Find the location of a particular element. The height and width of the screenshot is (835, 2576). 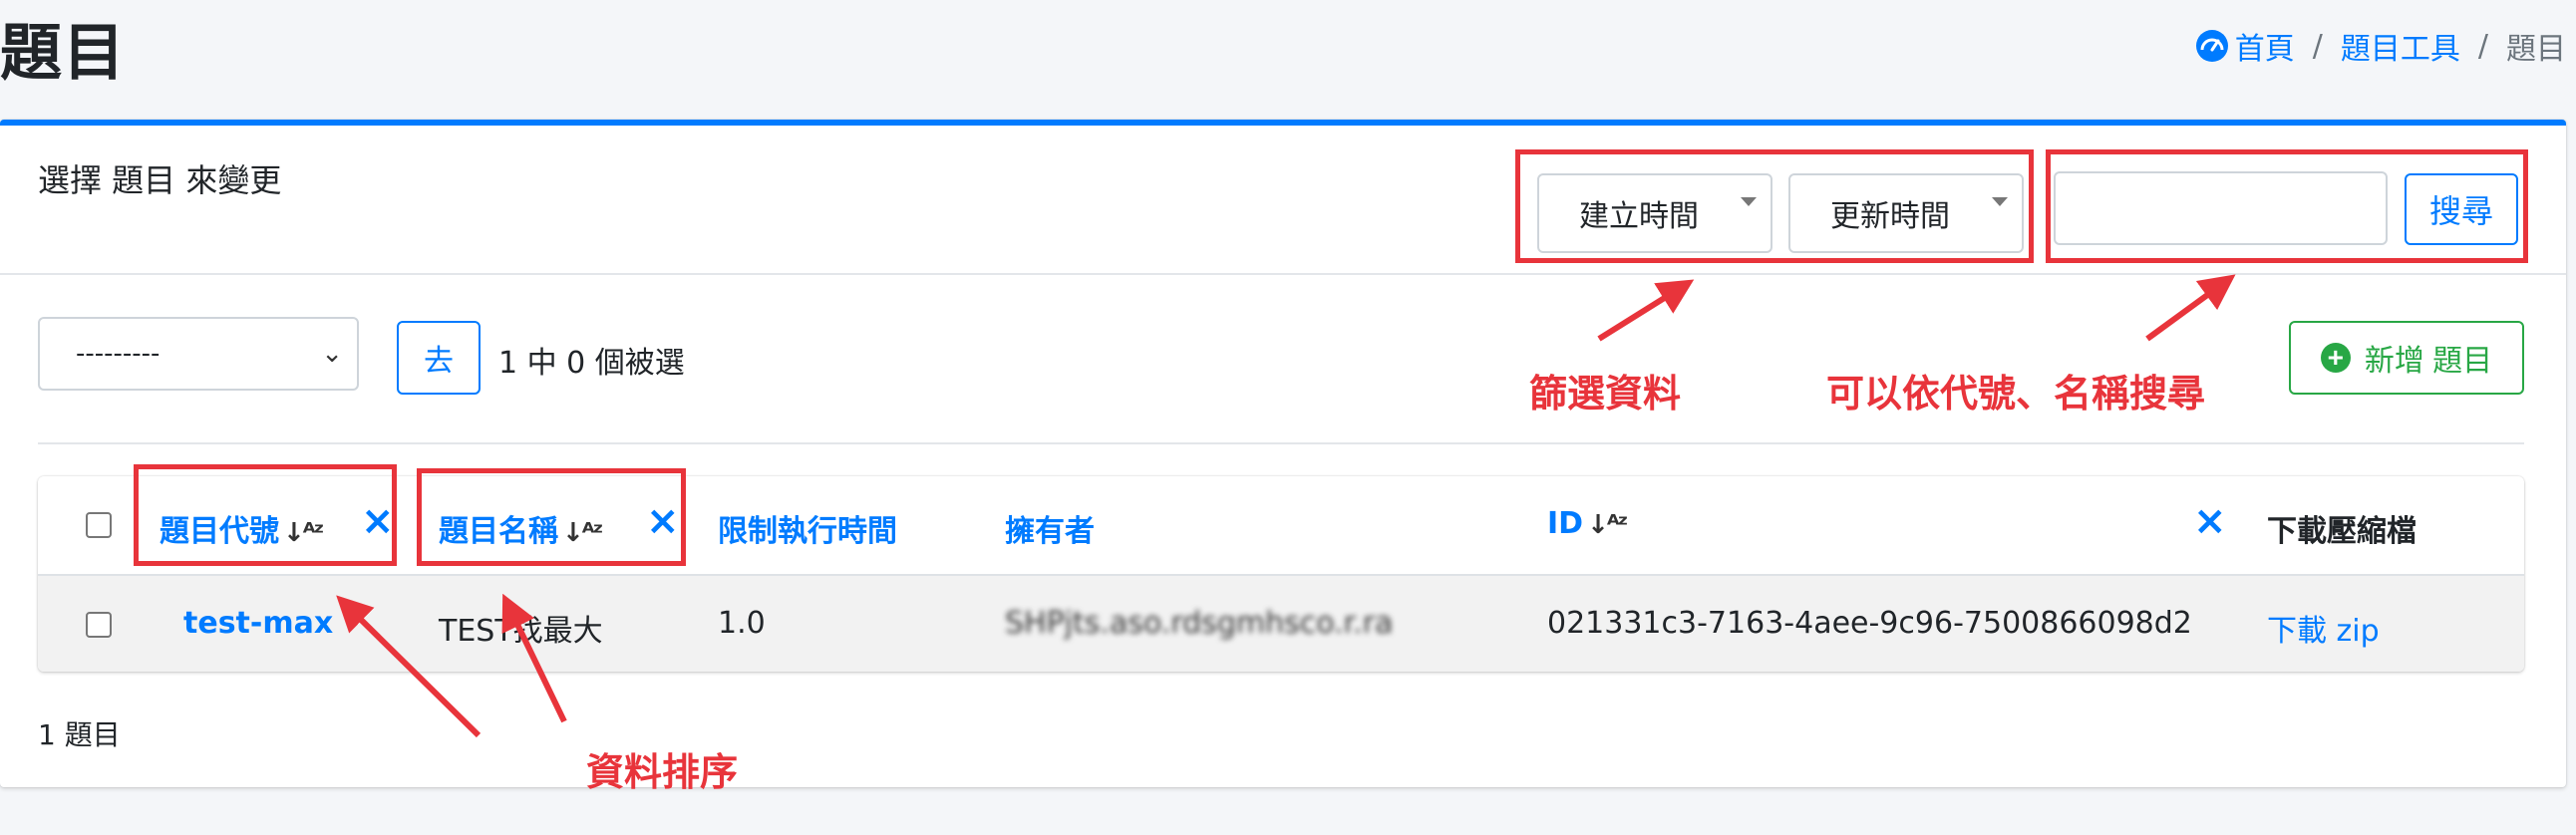

annotation-label-search: 可以依代號、名稱搜尋 is located at coordinates (2016, 394).